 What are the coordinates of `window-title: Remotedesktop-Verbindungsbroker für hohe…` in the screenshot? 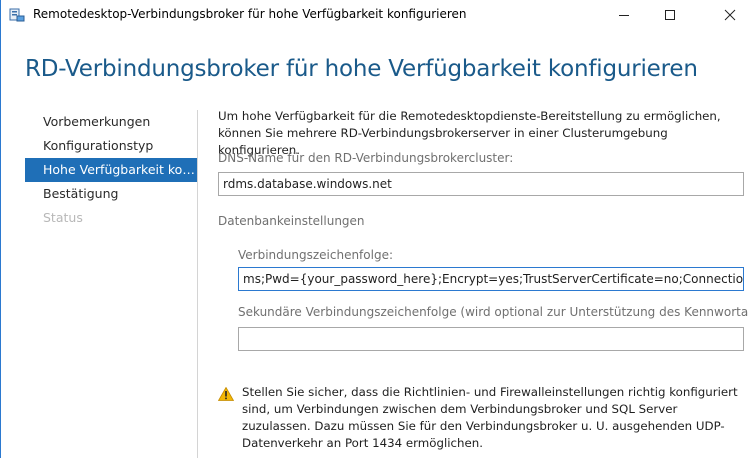 It's located at (250, 14).